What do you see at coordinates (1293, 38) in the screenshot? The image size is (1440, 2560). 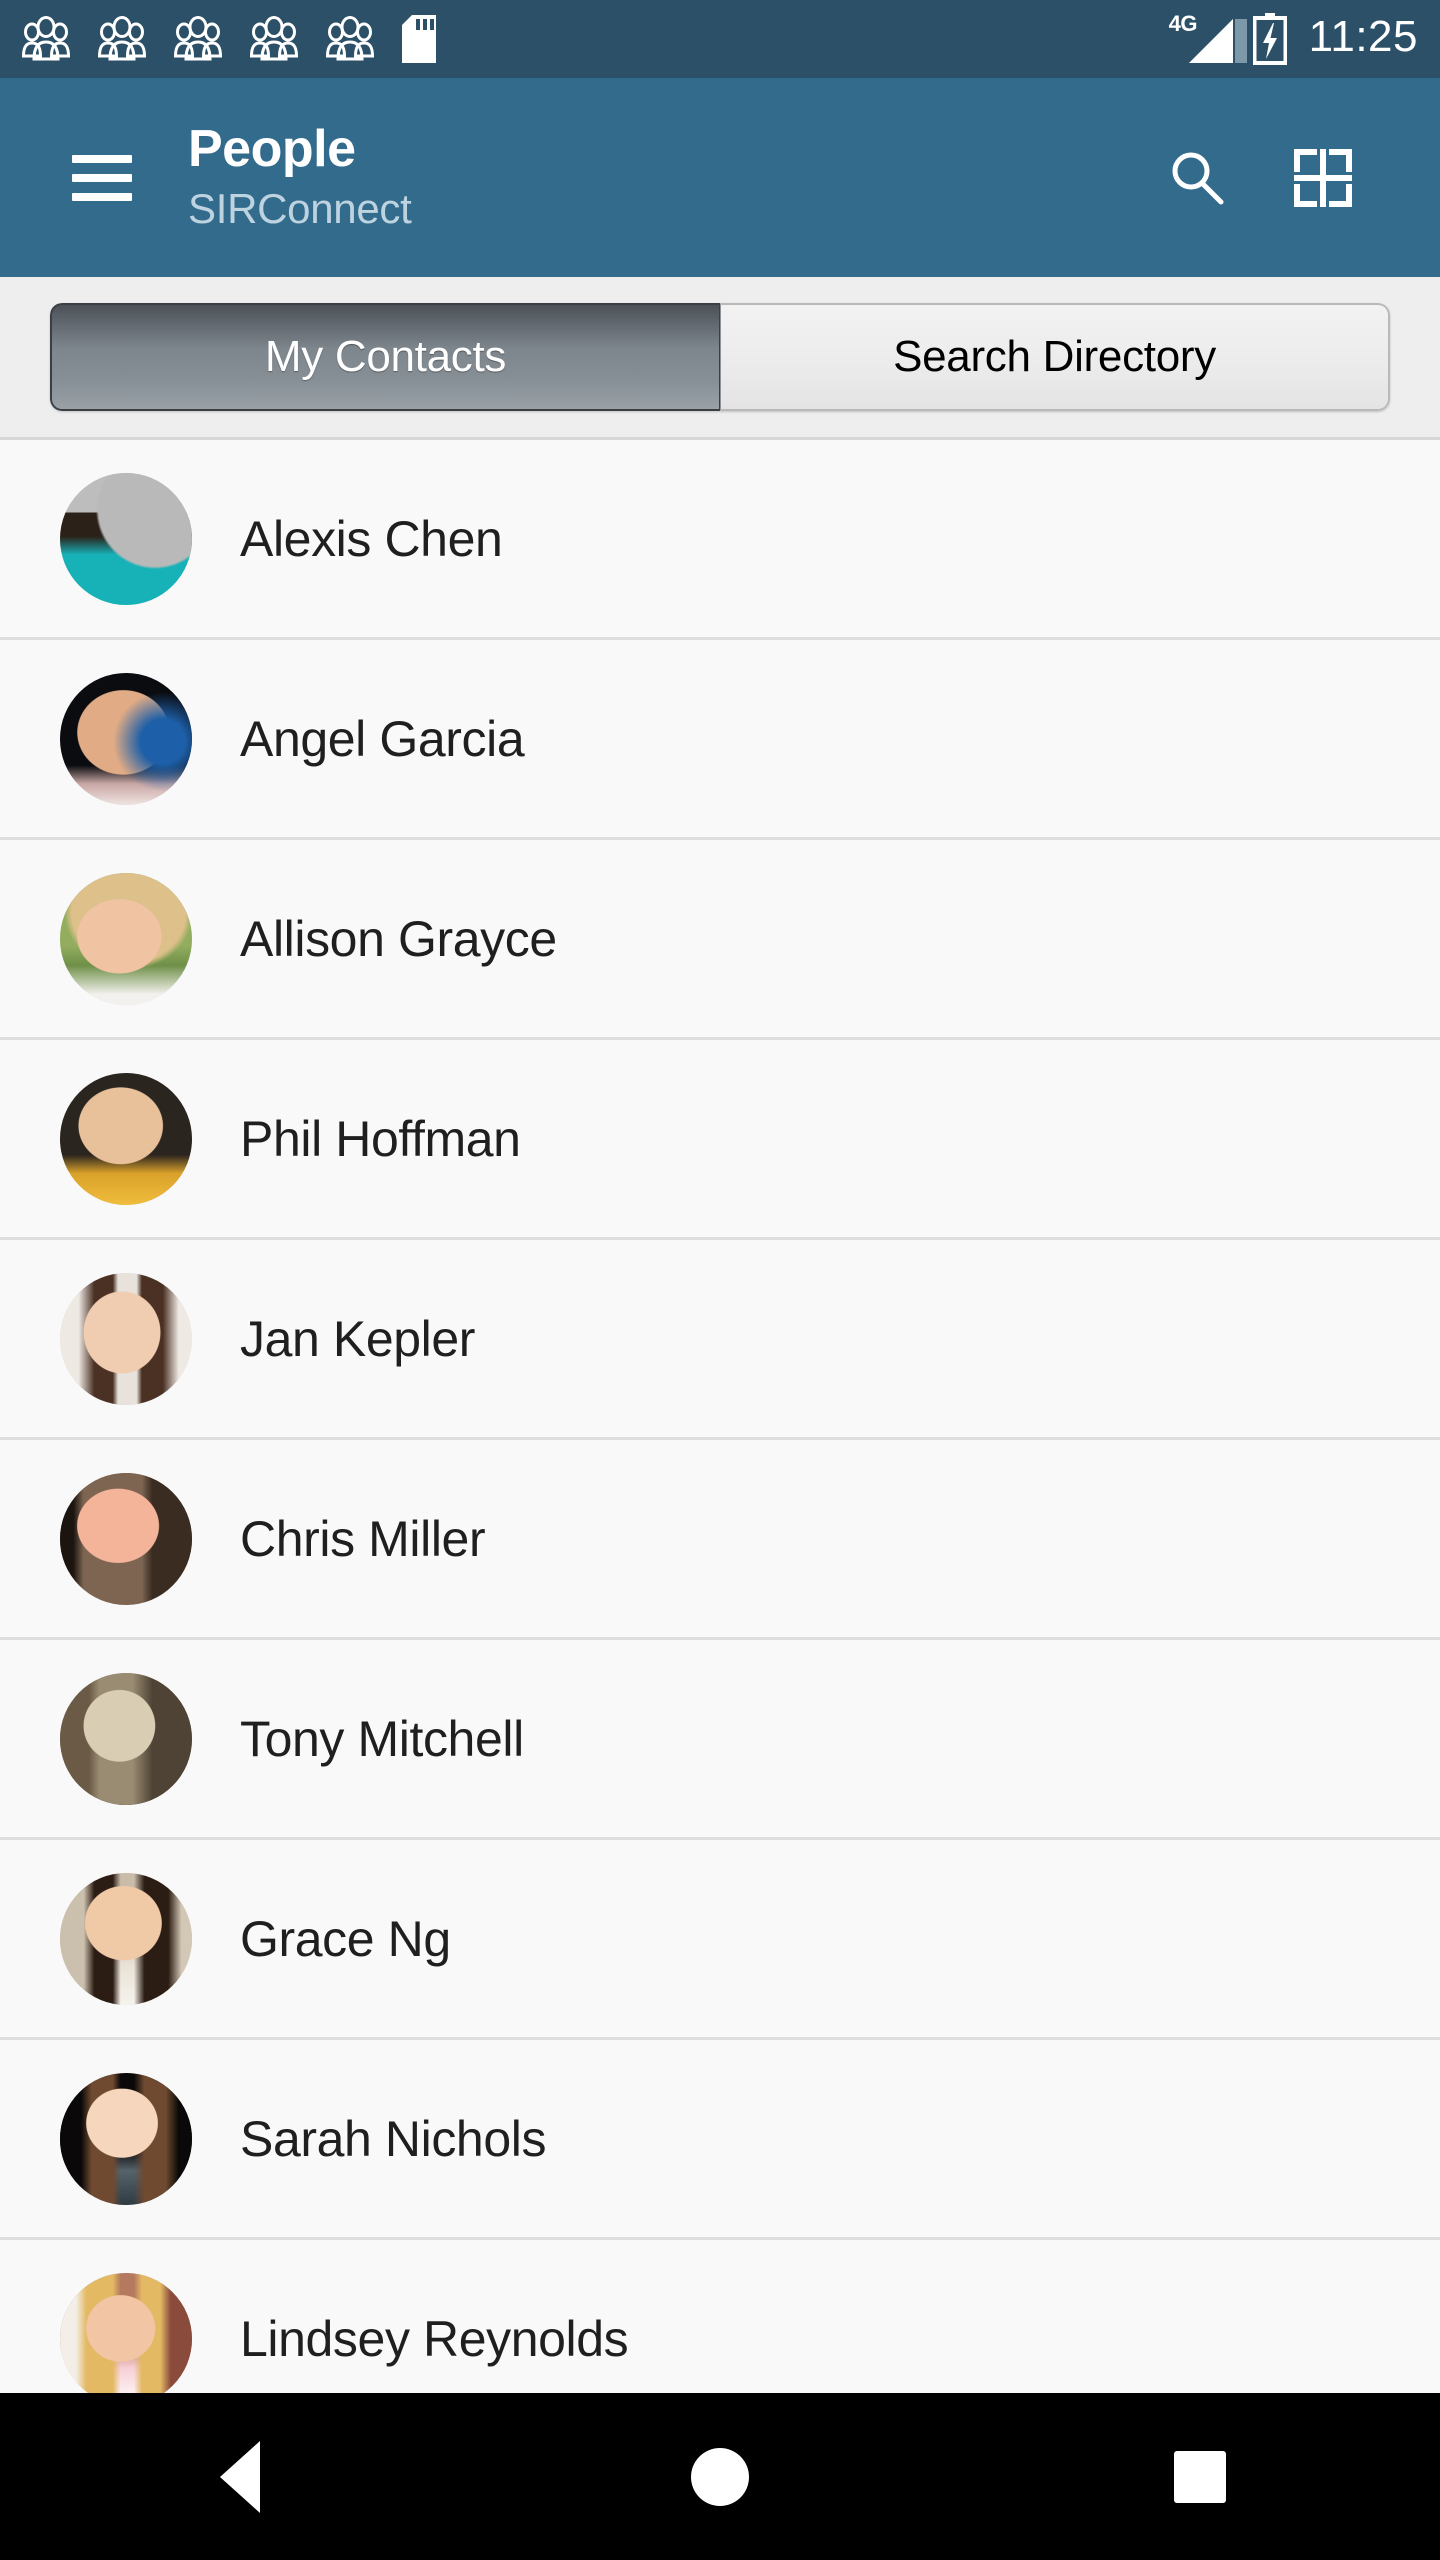 I see `status-system-icons: 4G 11:25` at bounding box center [1293, 38].